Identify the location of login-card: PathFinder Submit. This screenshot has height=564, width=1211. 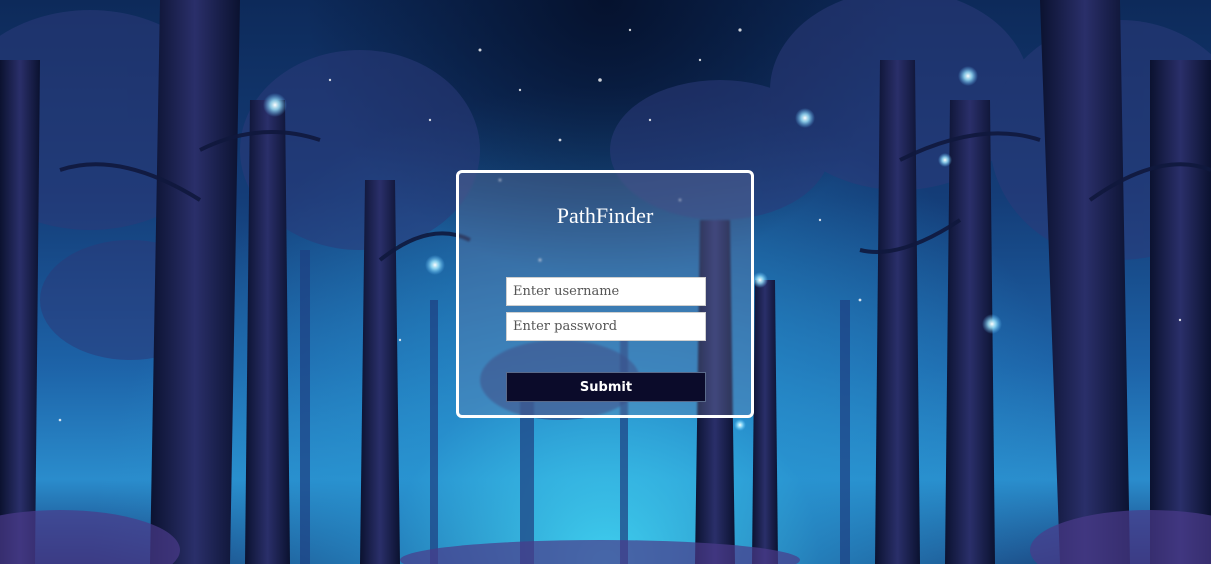
(605, 294).